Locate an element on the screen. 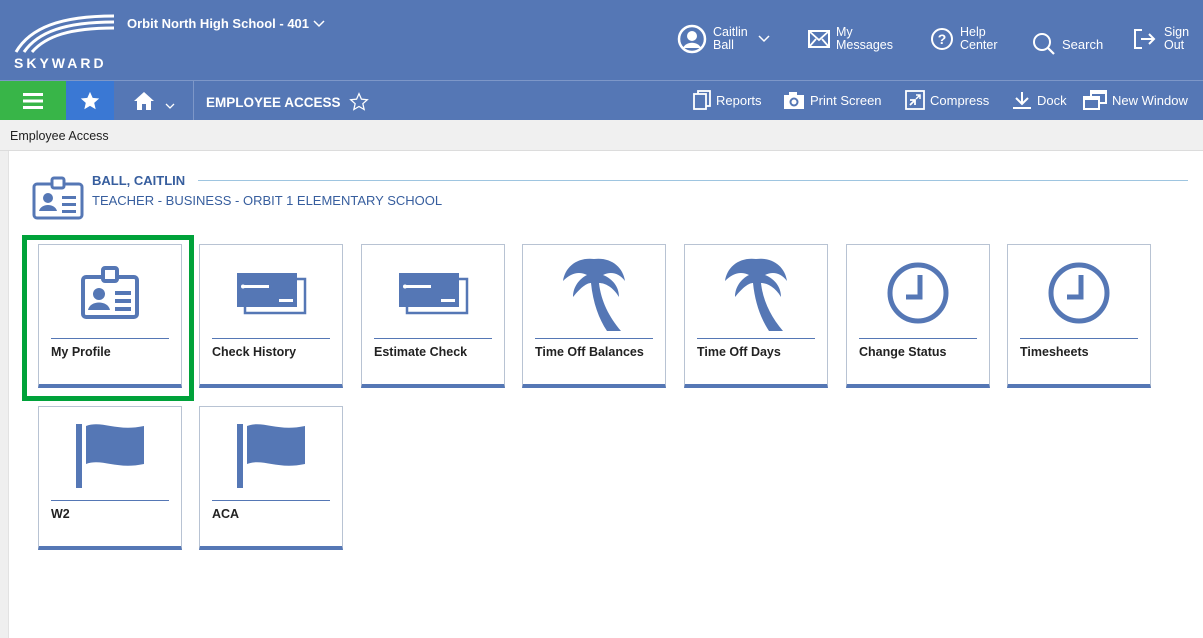  dock-button: Dock is located at coordinates (1039, 100).